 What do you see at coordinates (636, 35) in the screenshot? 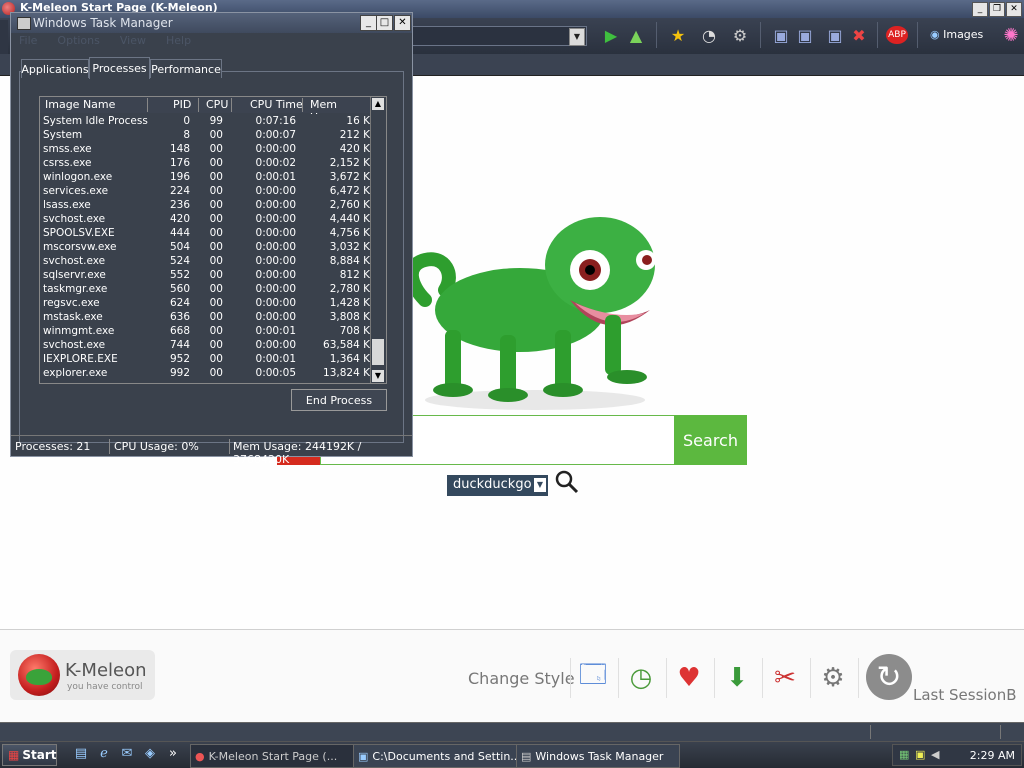
I see `up-icon: ▲` at bounding box center [636, 35].